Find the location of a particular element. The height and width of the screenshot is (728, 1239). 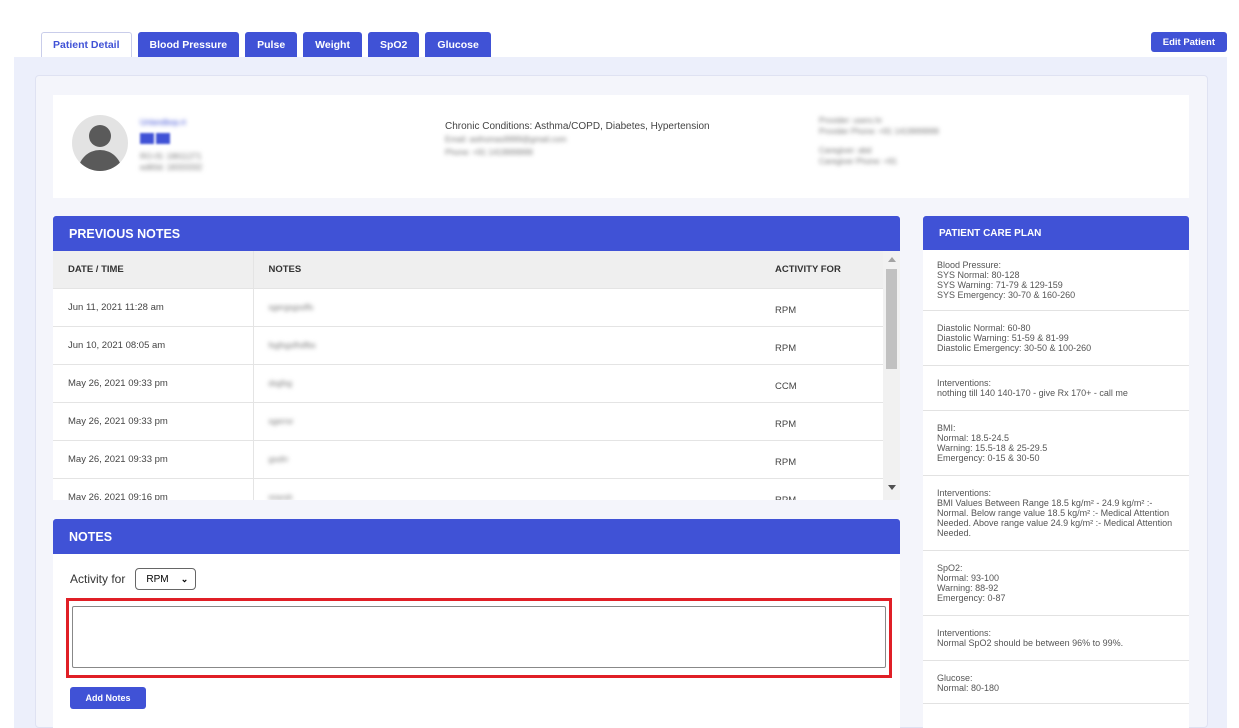

care-plan-title: PATIENT CARE PLAN is located at coordinates (1056, 233).